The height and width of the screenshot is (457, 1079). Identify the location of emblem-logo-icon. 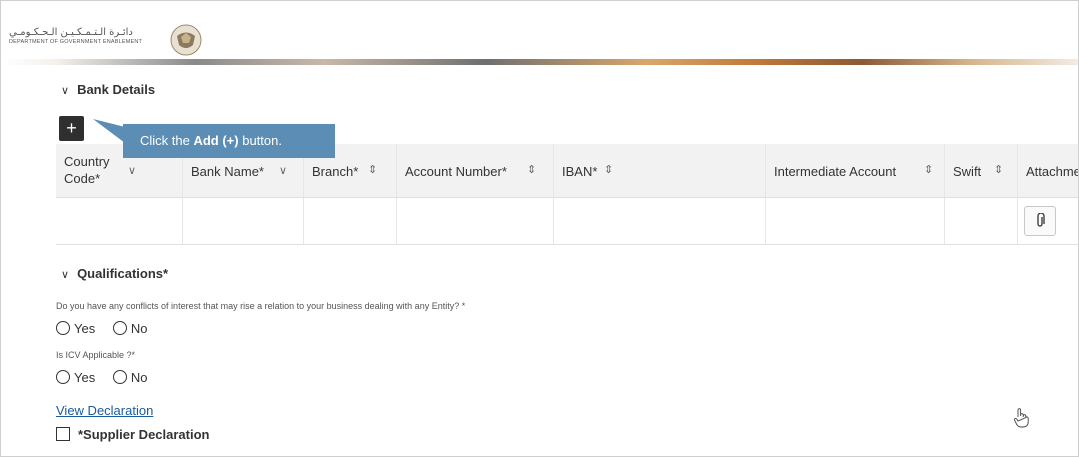
(186, 40).